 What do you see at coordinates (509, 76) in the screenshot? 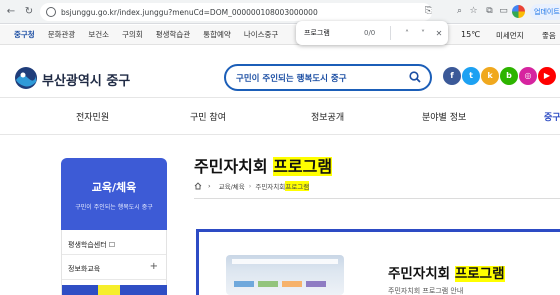
I see `blog-icon: b` at bounding box center [509, 76].